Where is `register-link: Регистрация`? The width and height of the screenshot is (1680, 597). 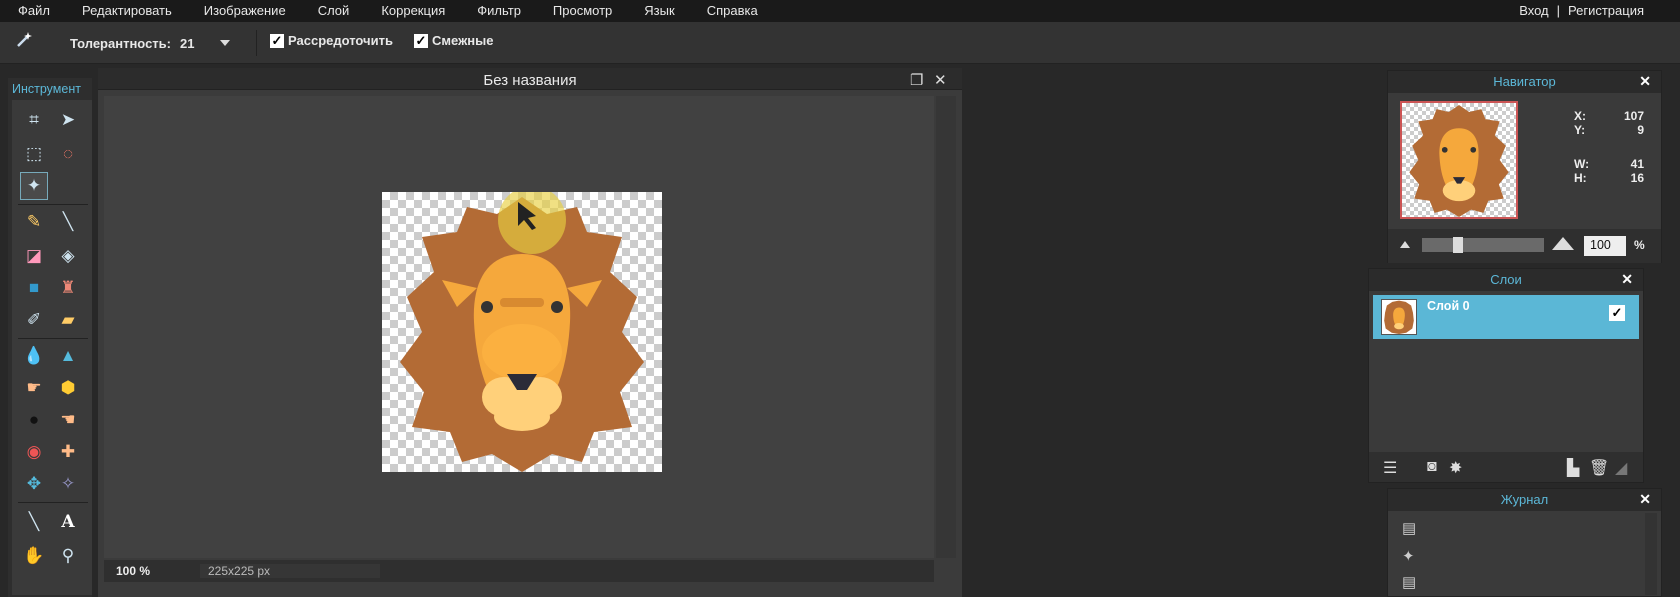
register-link: Регистрация is located at coordinates (1606, 10).